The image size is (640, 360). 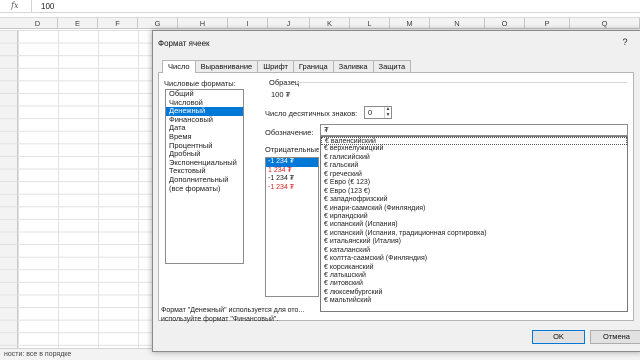 I want to click on symbol-select: ₮, so click(x=474, y=130).